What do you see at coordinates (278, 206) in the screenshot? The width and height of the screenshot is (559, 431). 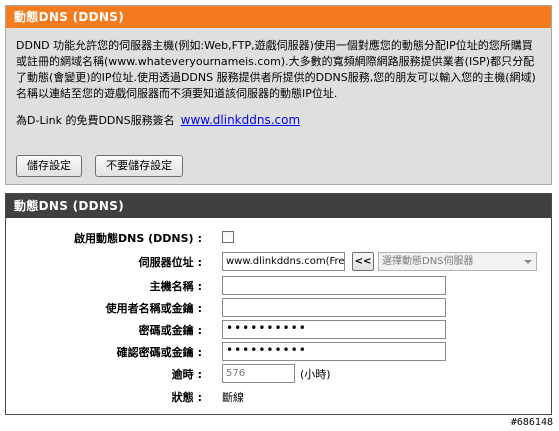 I see `ddns-panel-title: 動態DNS (DDNS)` at bounding box center [278, 206].